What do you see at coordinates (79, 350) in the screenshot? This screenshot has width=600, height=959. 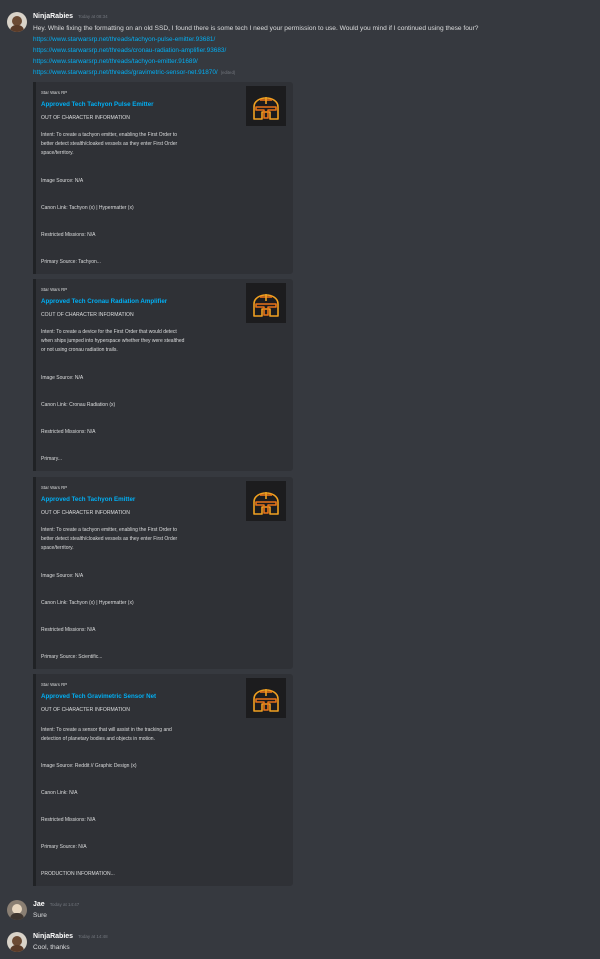 I see `embed-description: or not using cronau radiation trails.` at bounding box center [79, 350].